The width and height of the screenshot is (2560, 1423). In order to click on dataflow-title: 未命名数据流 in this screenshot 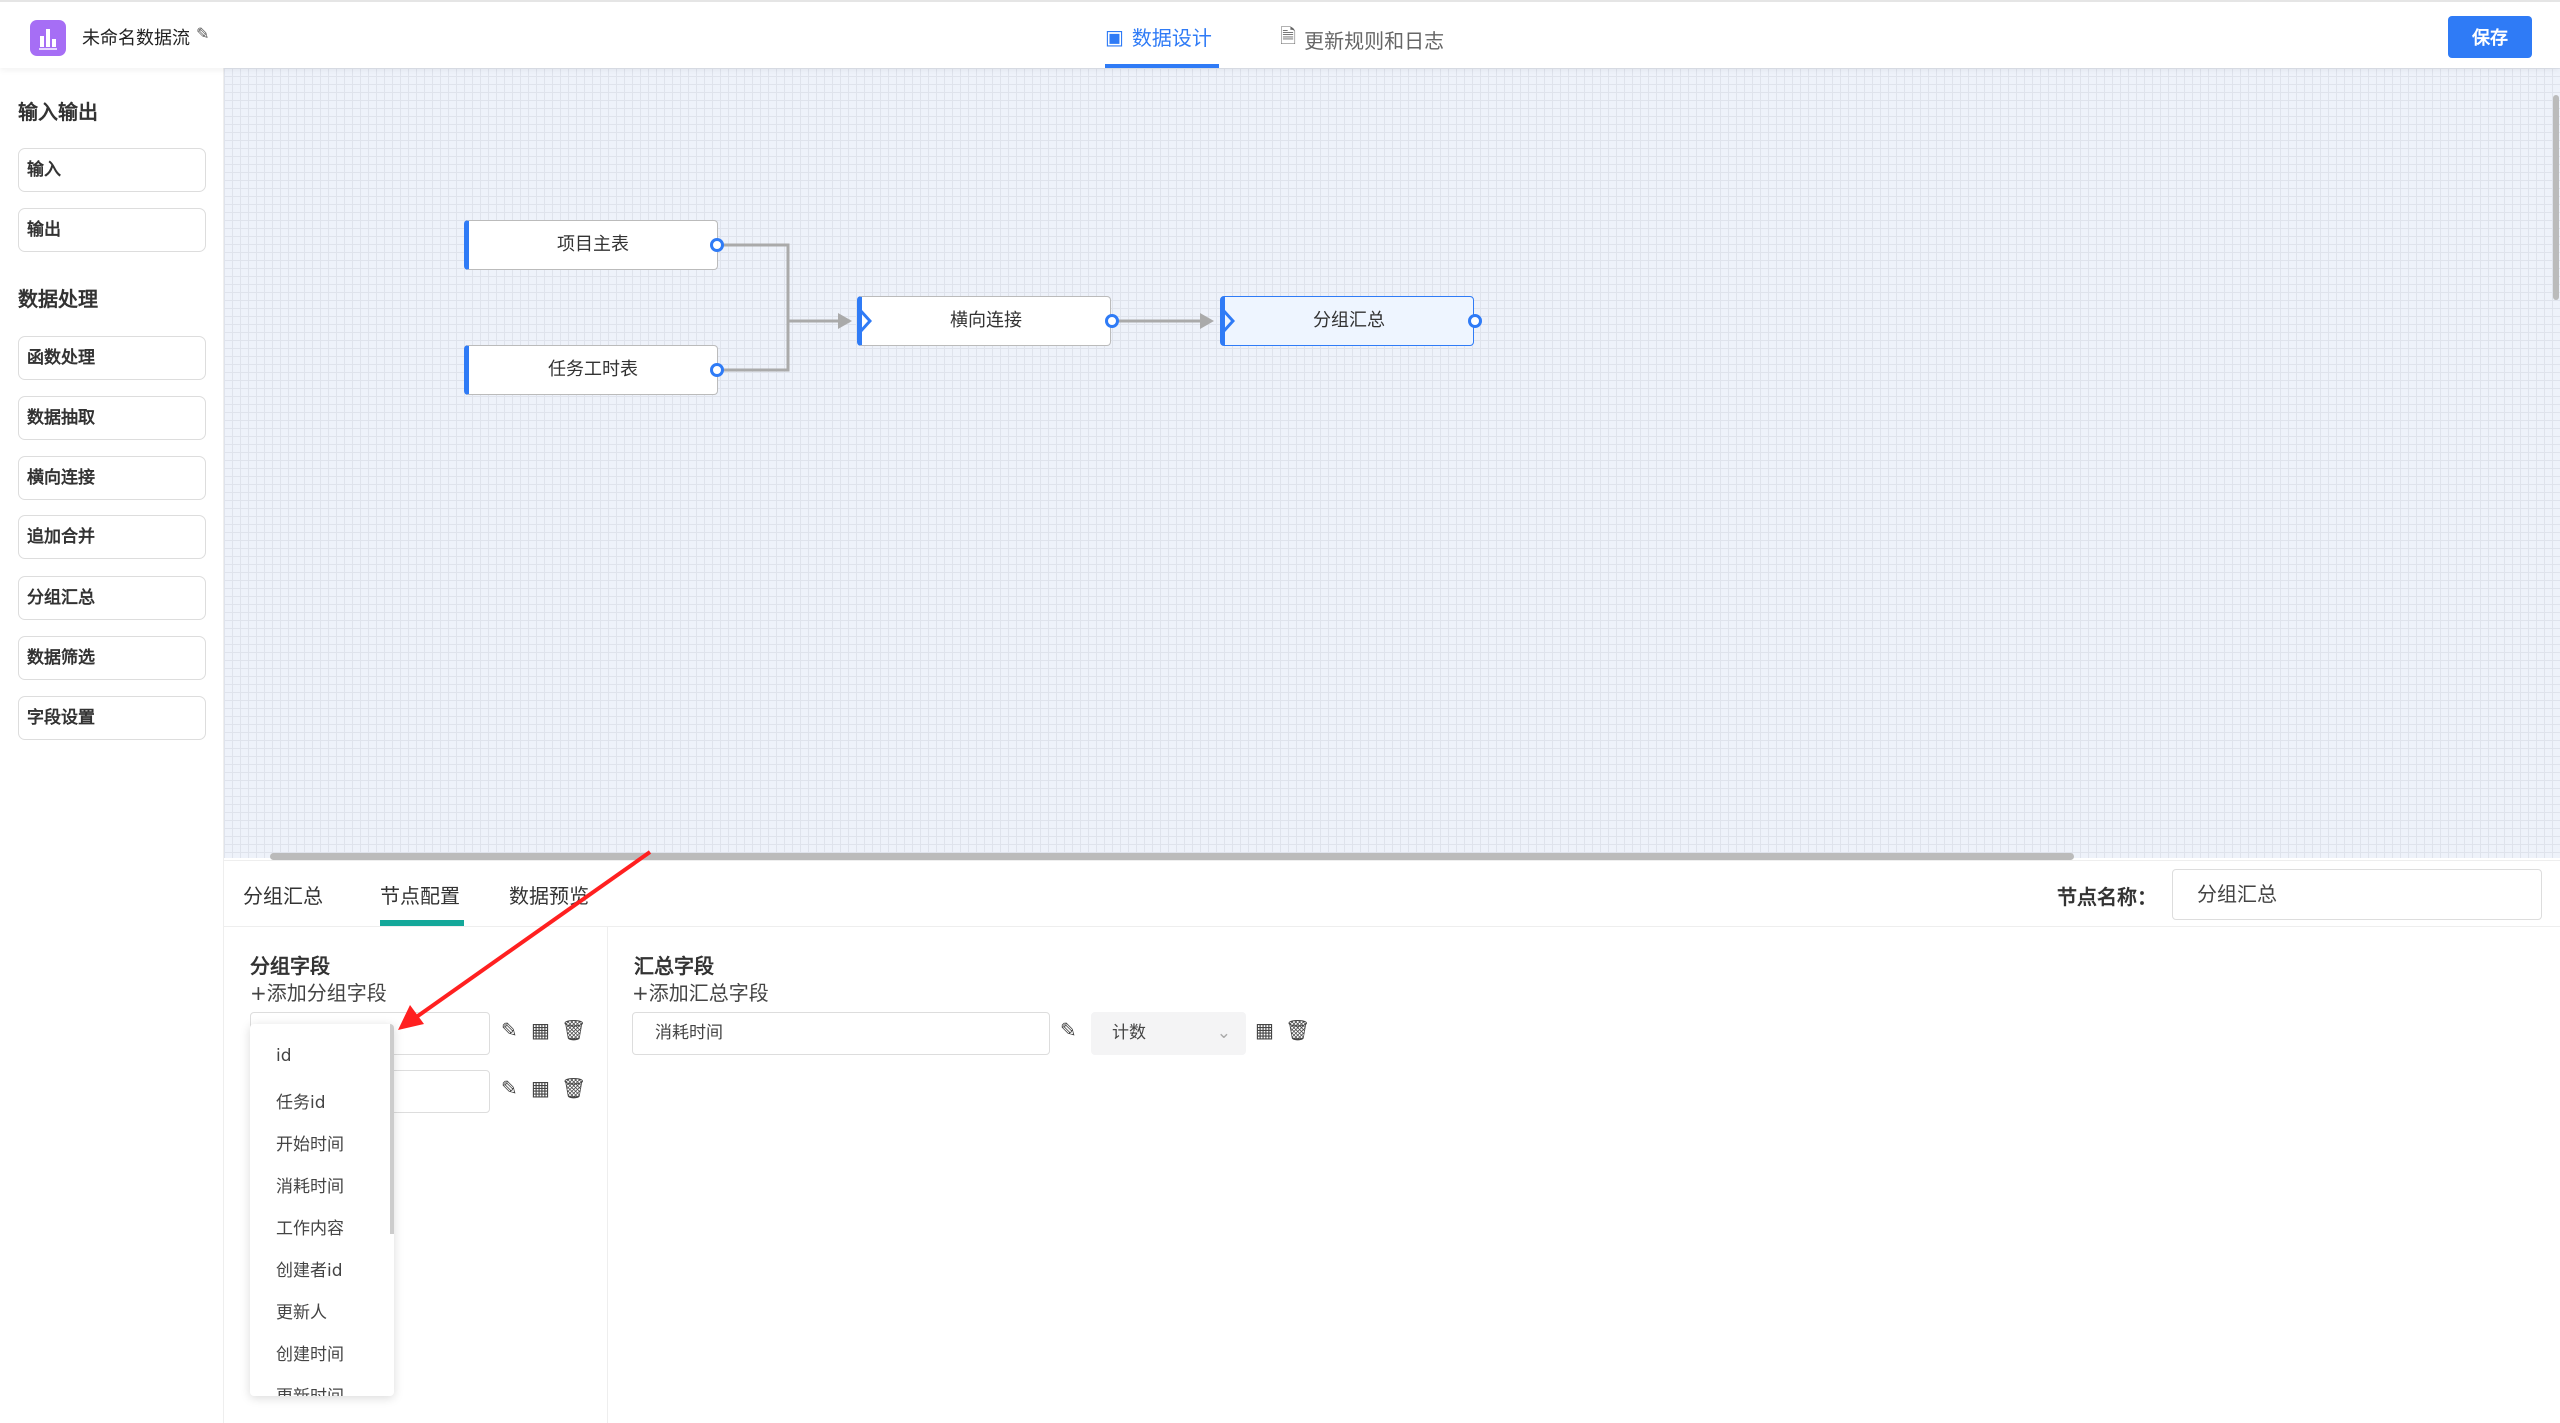, I will do `click(136, 37)`.